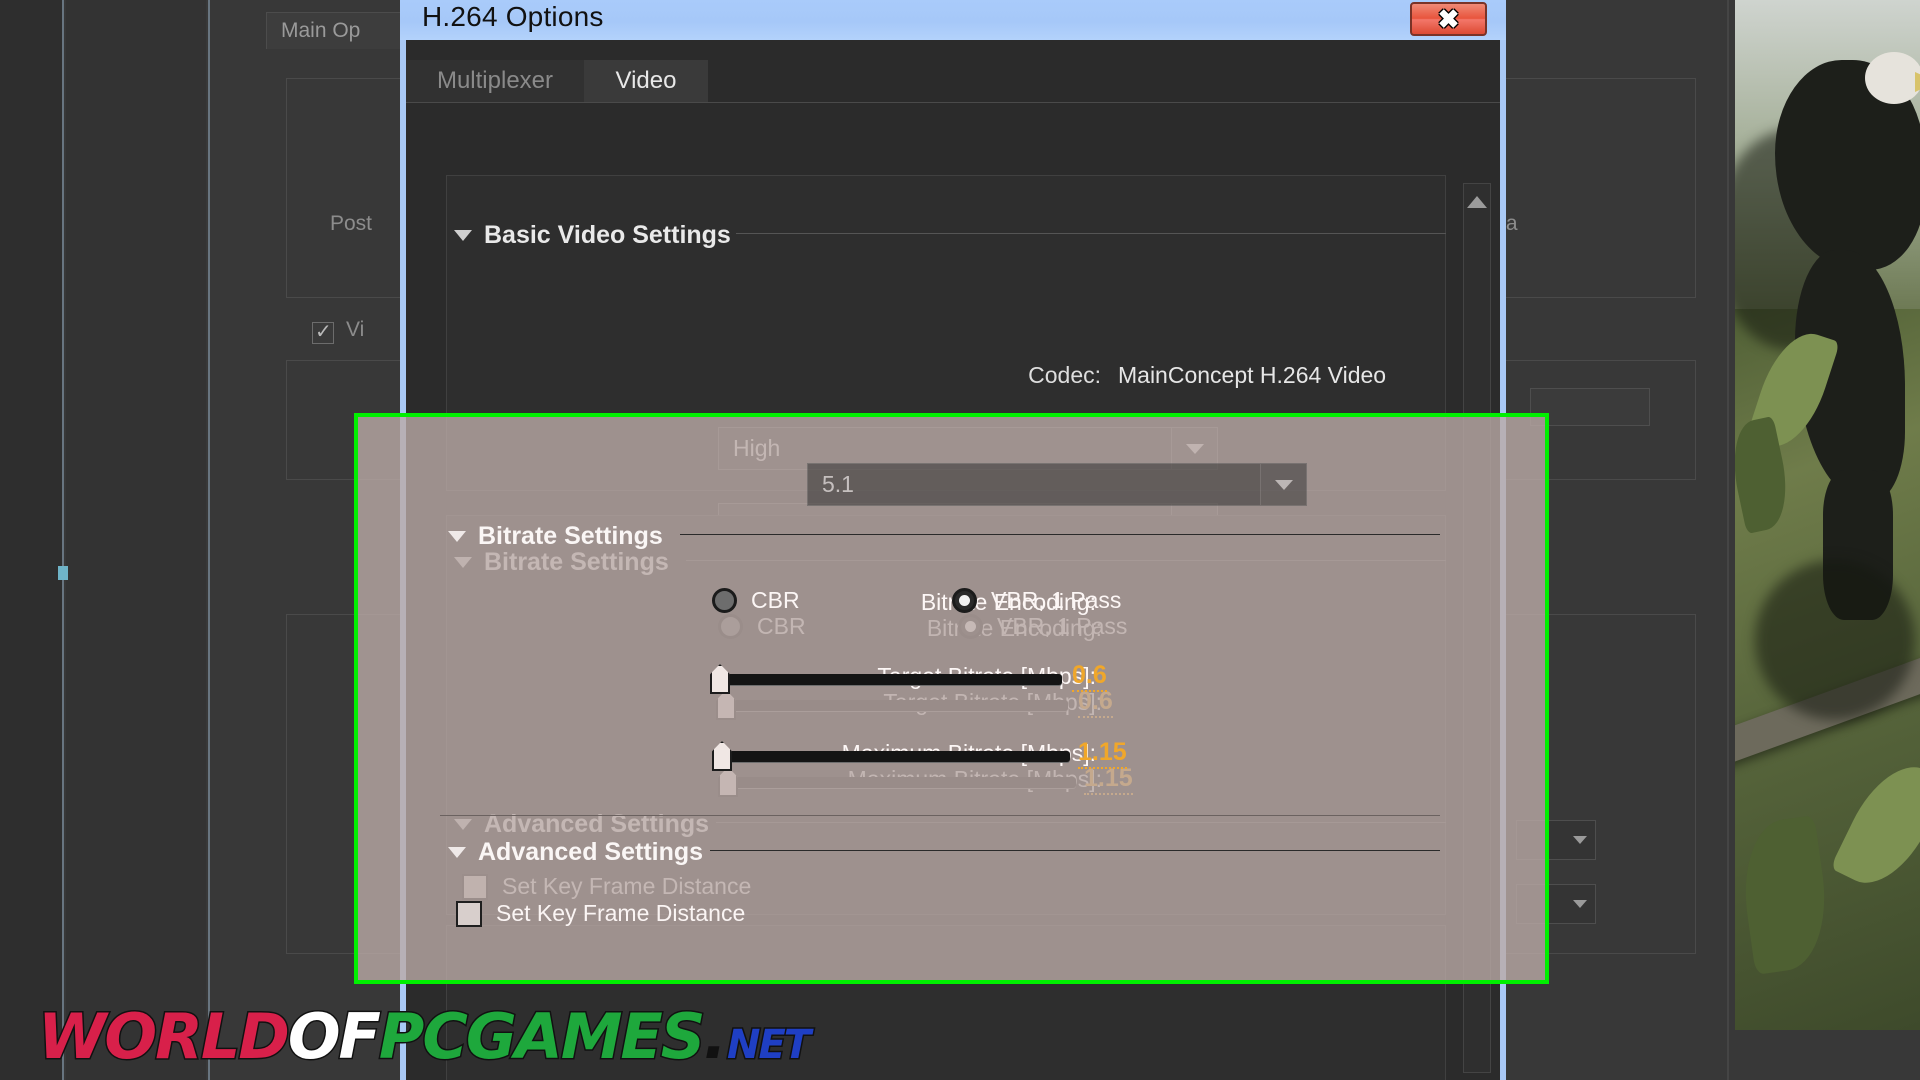 This screenshot has height=1080, width=1920. Describe the element at coordinates (136, 540) in the screenshot. I see `bg-panel-left` at that location.